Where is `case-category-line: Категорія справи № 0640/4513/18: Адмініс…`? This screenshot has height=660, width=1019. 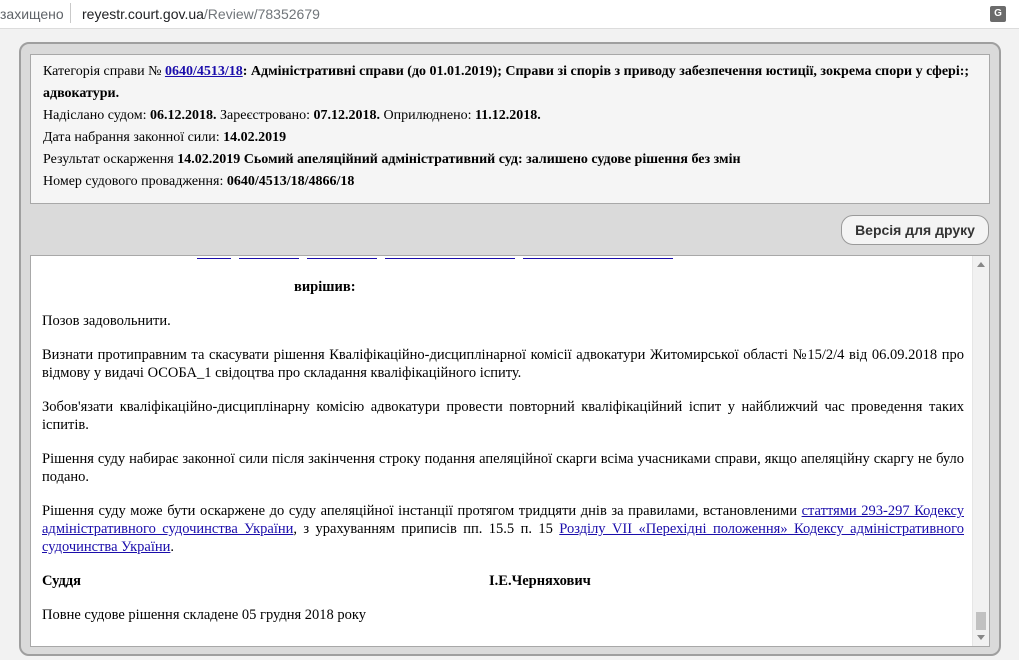
case-category-line: Категорія справи № 0640/4513/18: Адмініс… is located at coordinates (510, 83).